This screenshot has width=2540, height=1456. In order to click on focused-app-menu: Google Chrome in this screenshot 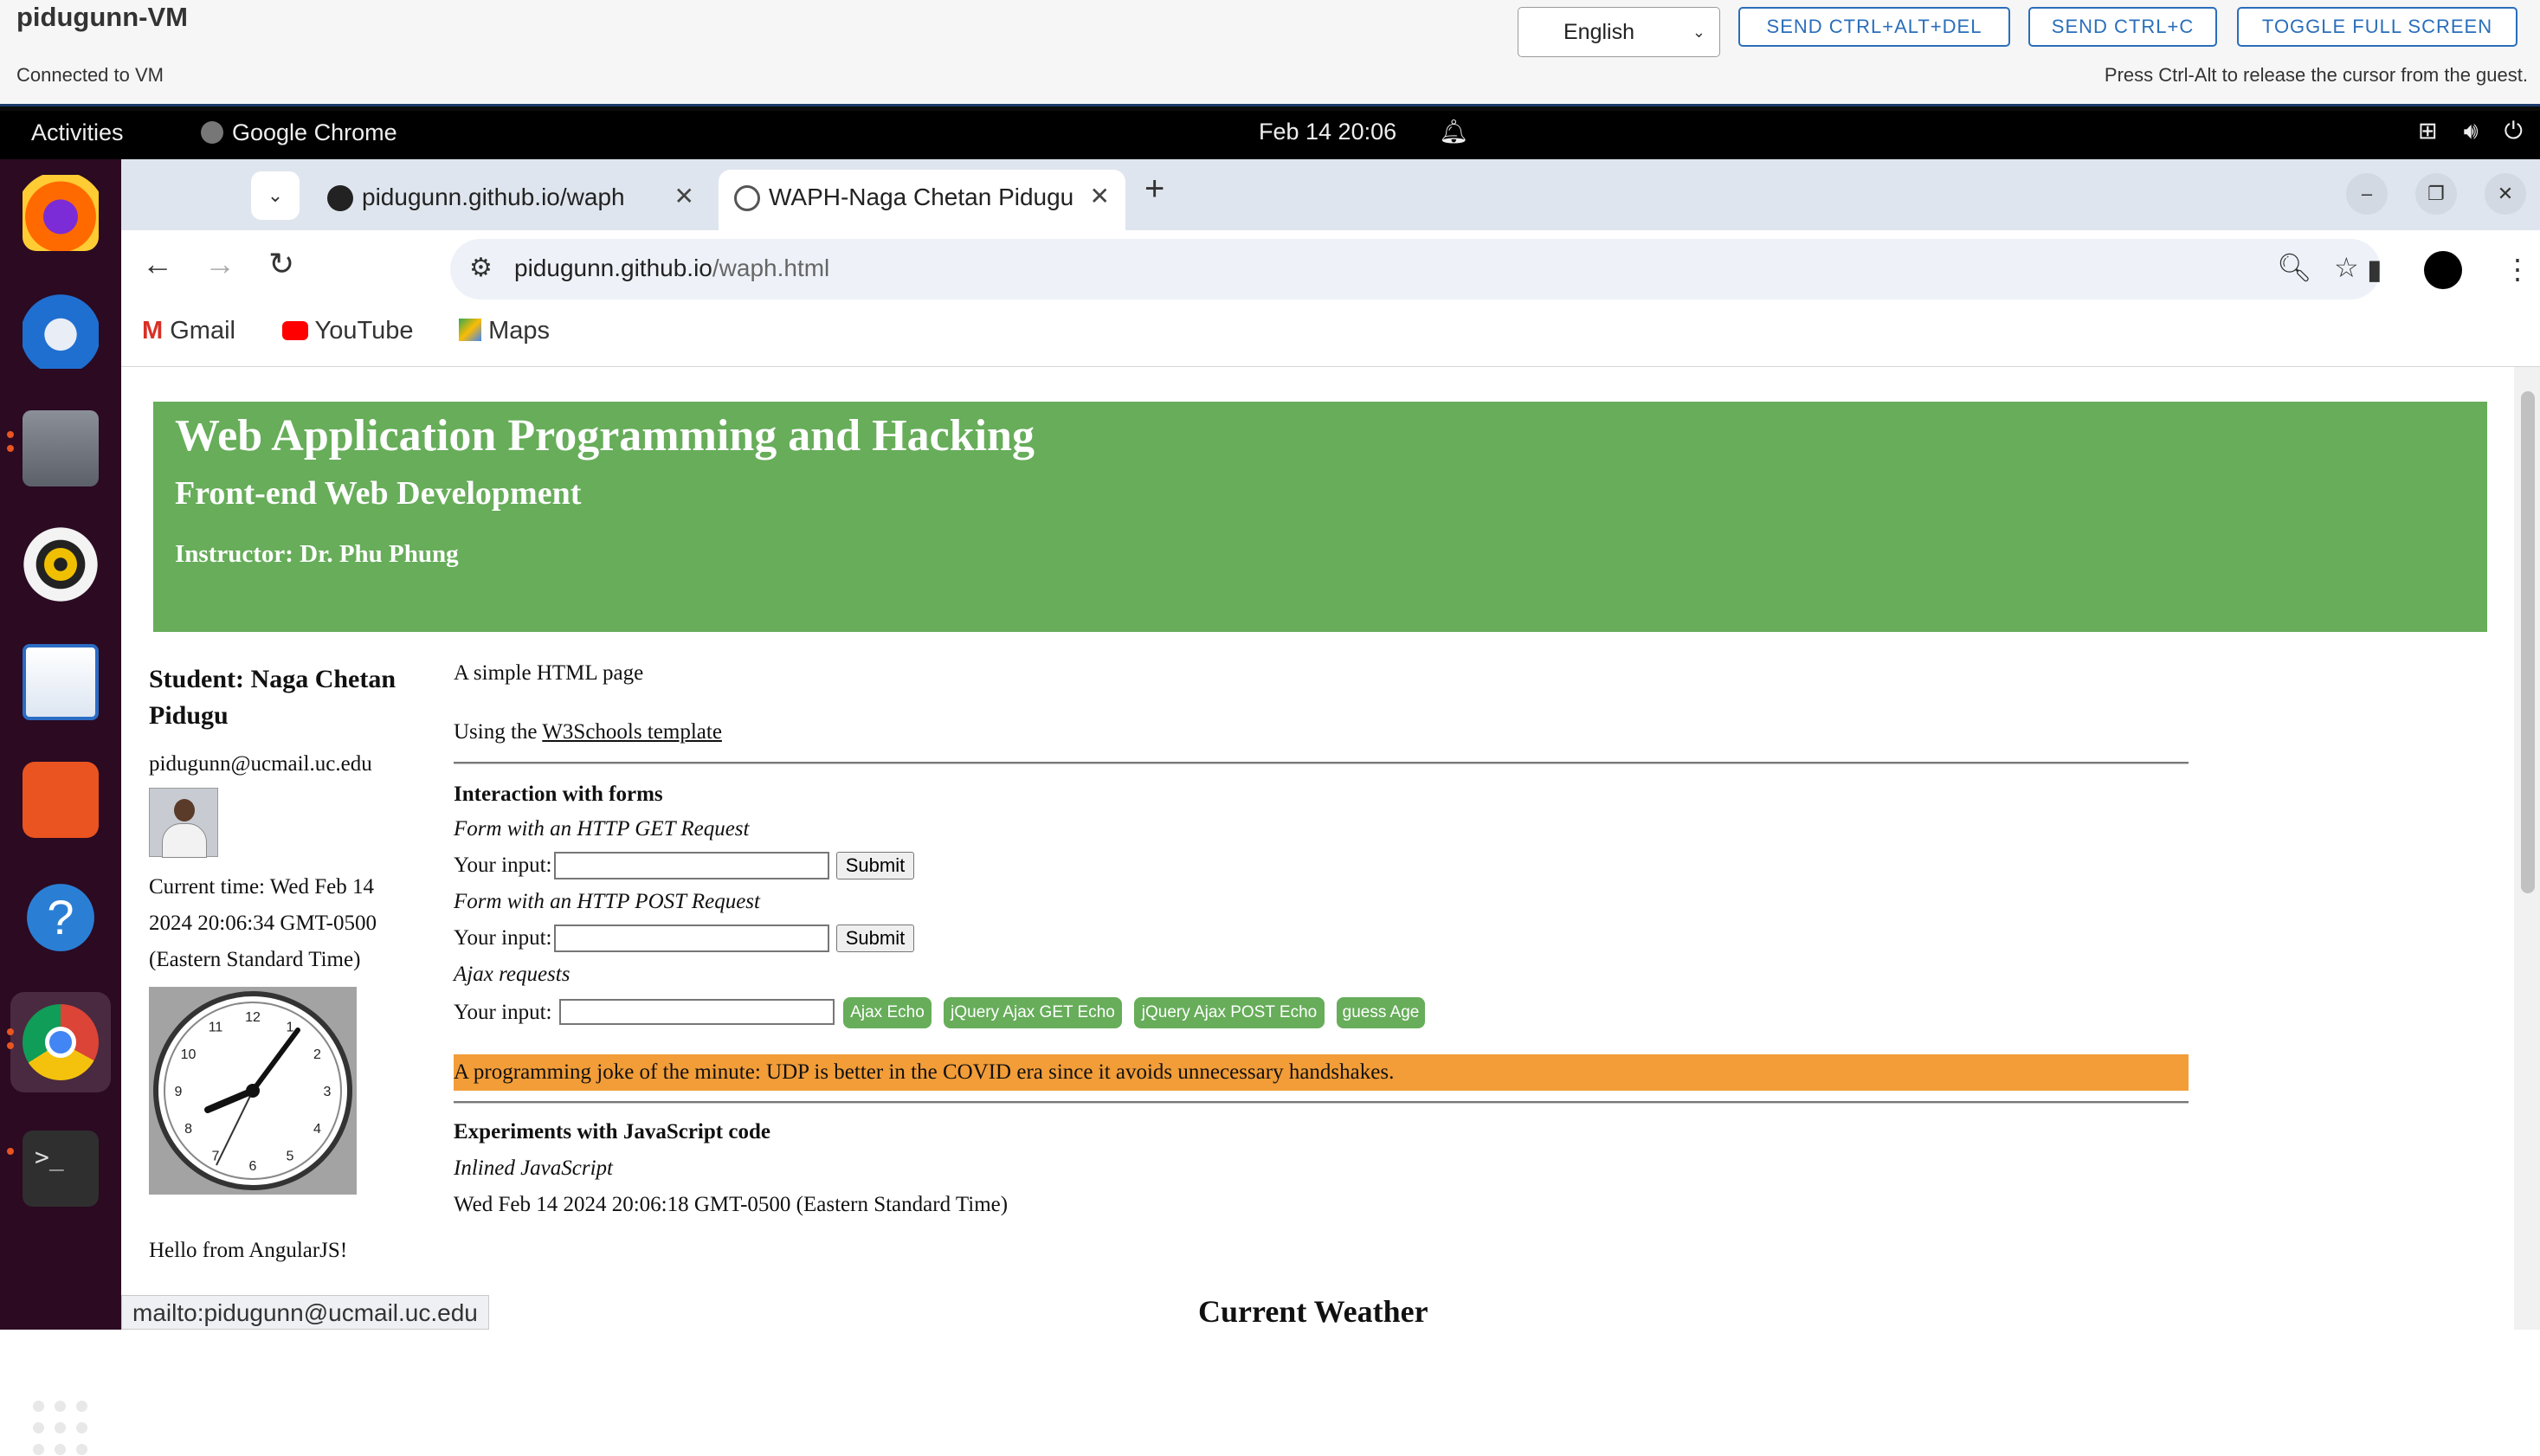, I will do `click(299, 132)`.